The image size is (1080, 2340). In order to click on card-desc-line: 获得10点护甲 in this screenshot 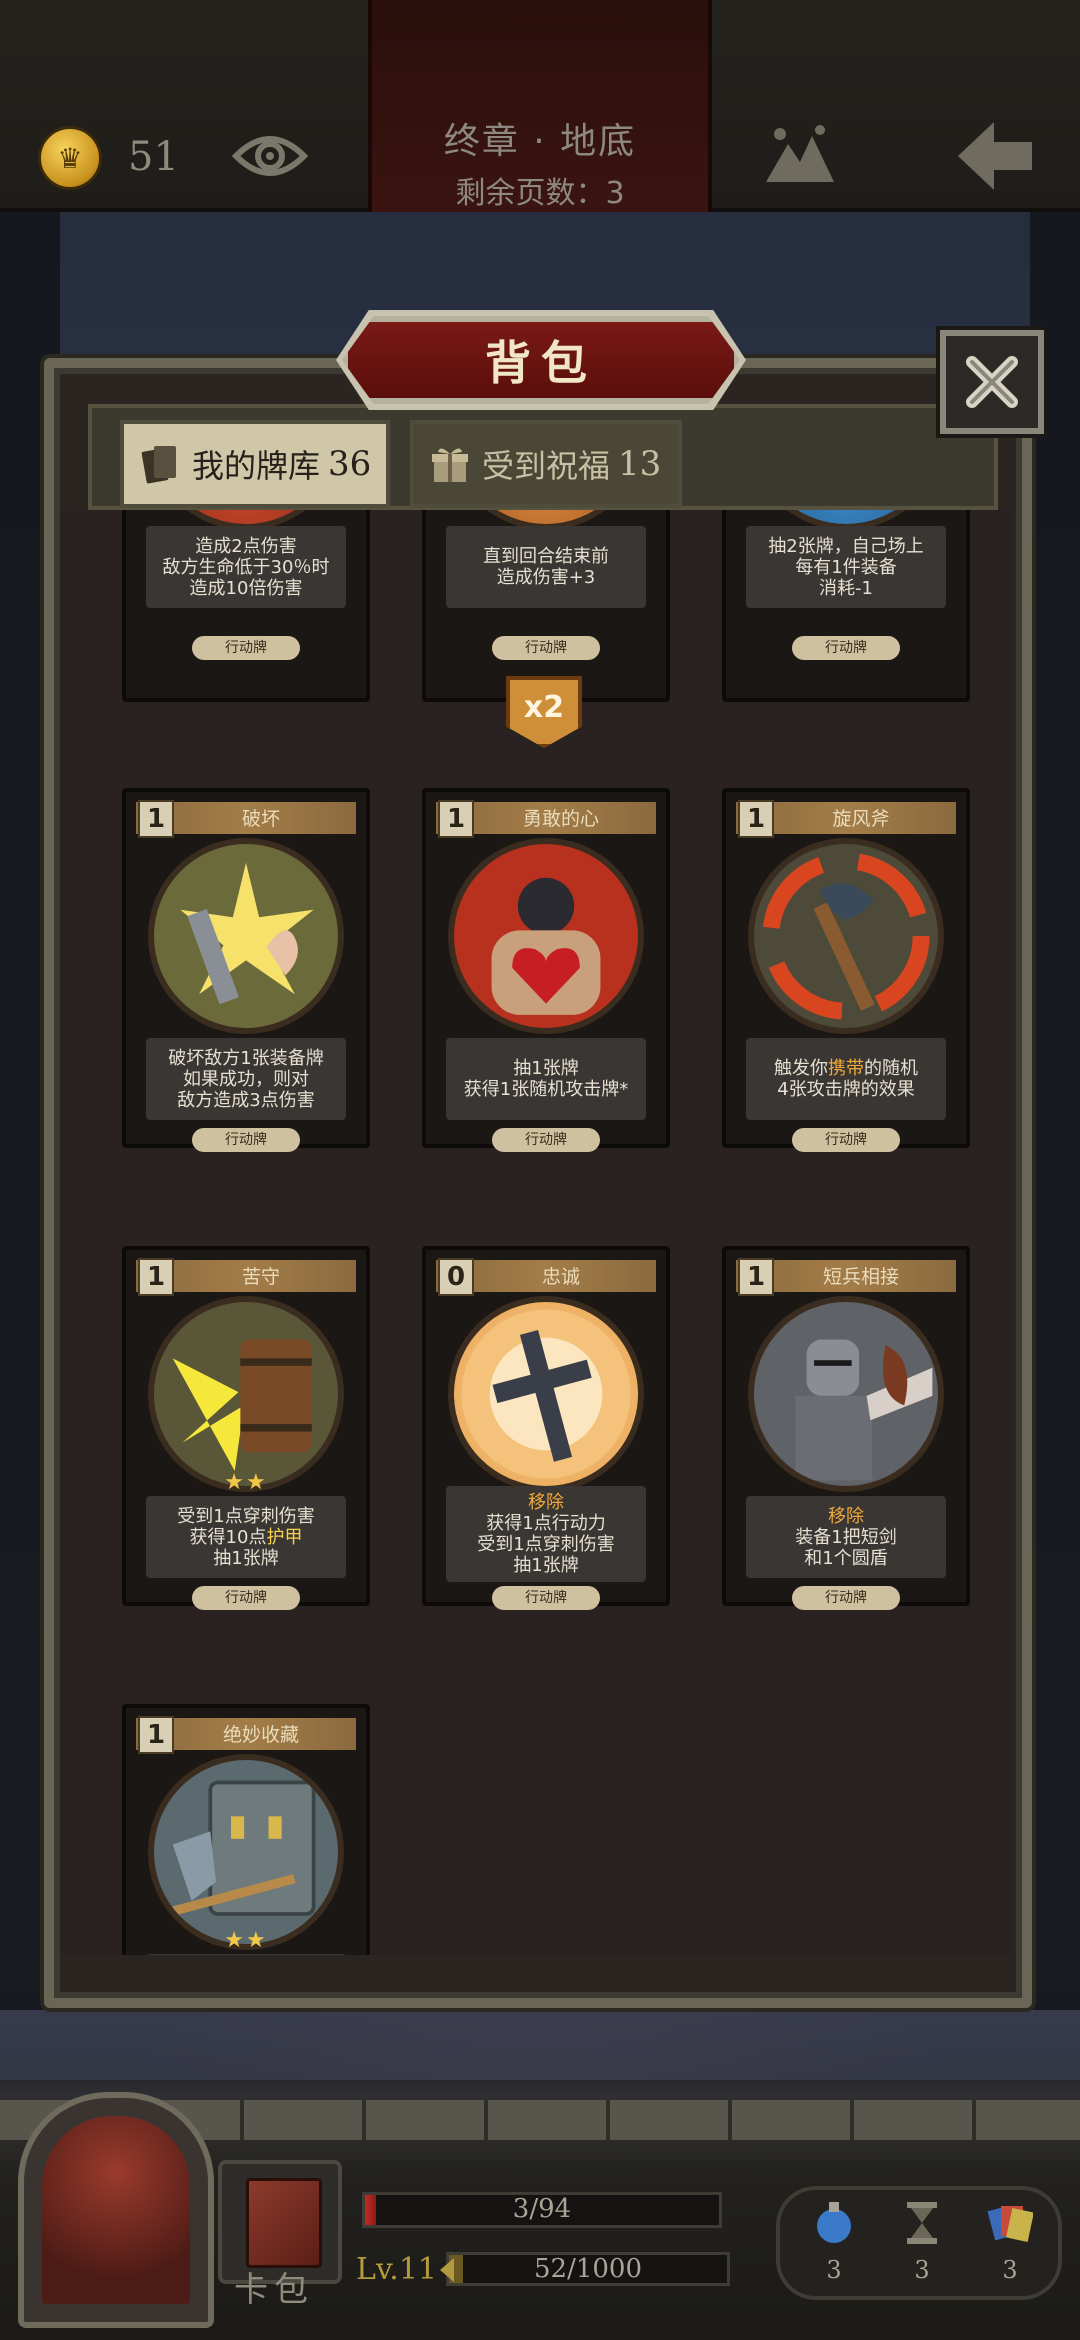, I will do `click(246, 1537)`.